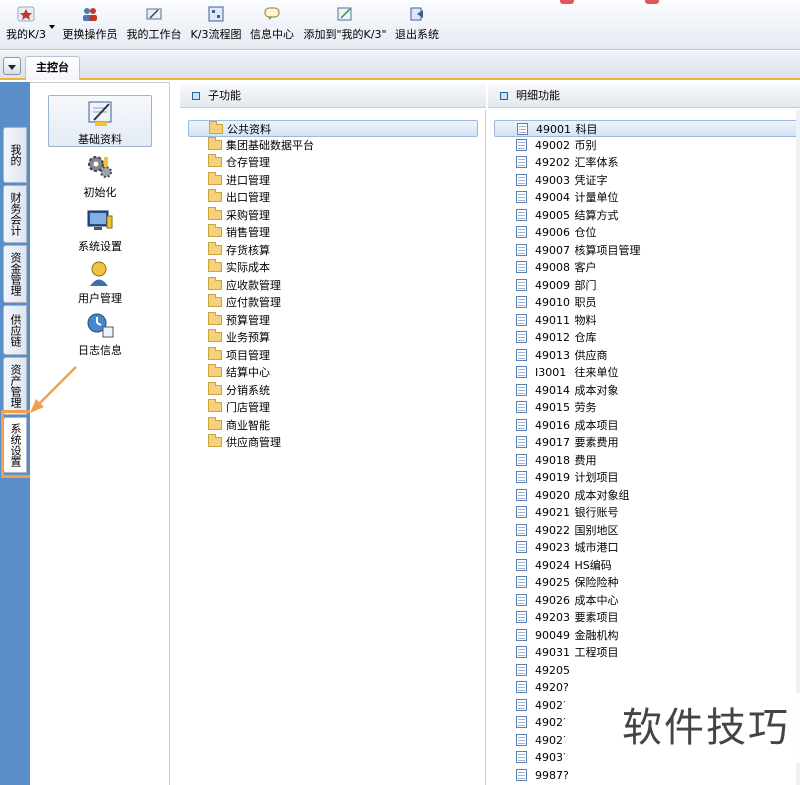 Image resolution: width=800 pixels, height=785 pixels. What do you see at coordinates (556, 390) in the screenshot?
I see `list-item: 49014 成本对象` at bounding box center [556, 390].